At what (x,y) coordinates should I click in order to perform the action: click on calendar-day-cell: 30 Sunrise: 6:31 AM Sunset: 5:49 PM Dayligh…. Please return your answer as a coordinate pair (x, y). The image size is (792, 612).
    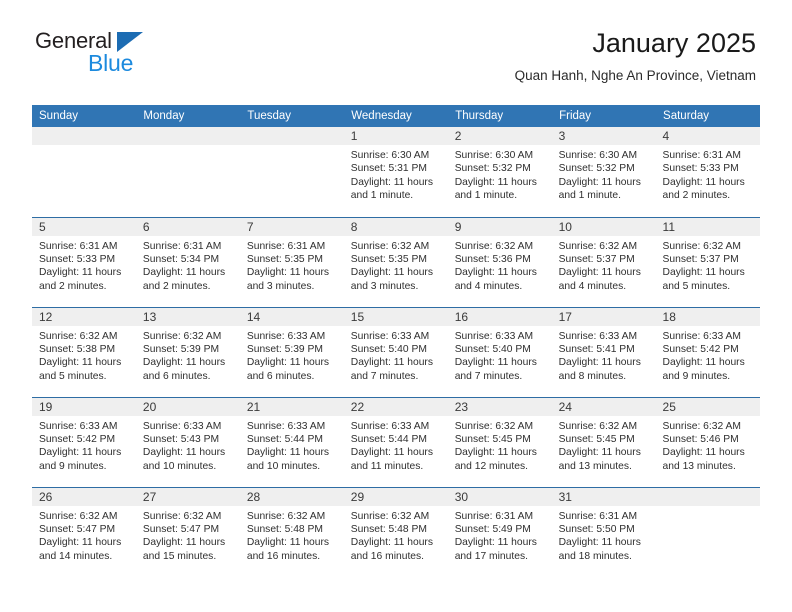
    Looking at the image, I should click on (499, 531).